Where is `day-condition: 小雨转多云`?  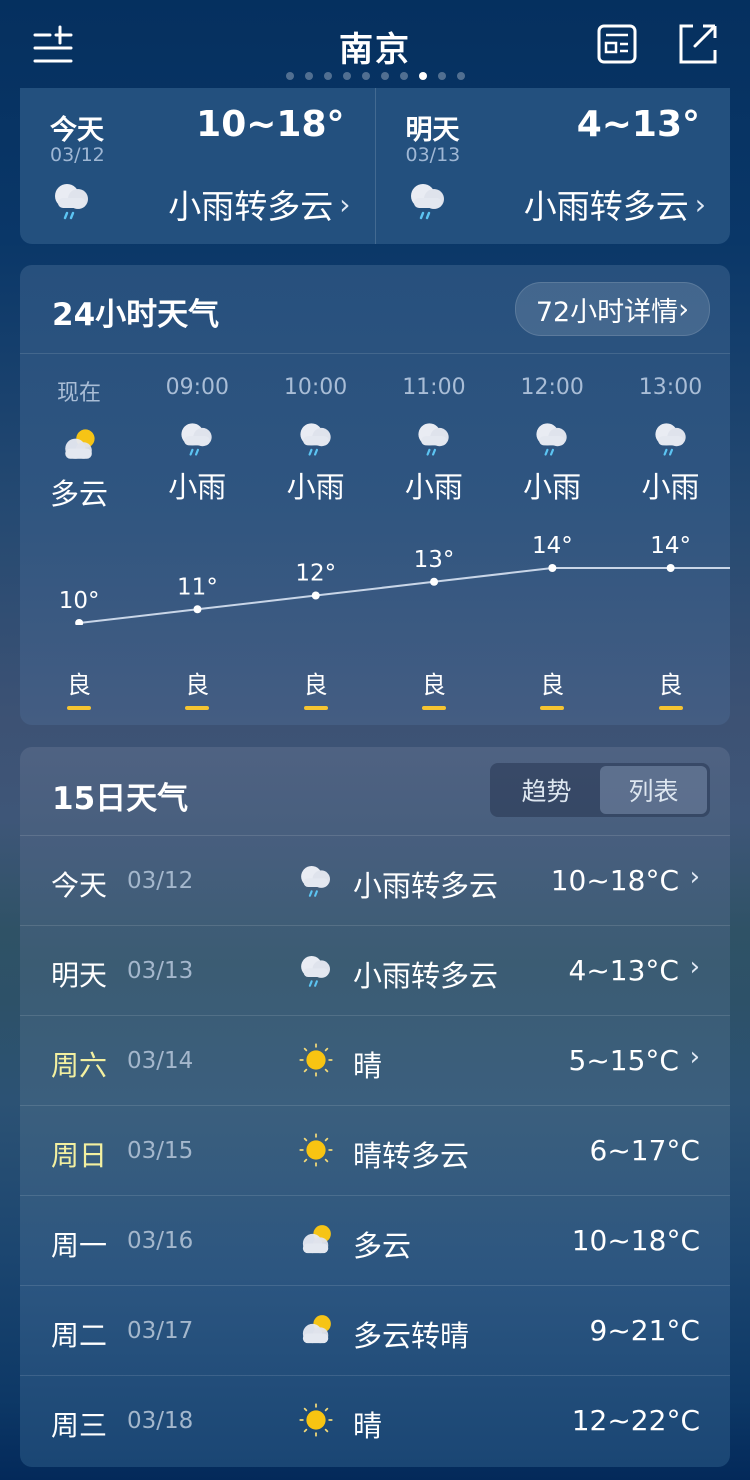 day-condition: 小雨转多云 is located at coordinates (251, 206).